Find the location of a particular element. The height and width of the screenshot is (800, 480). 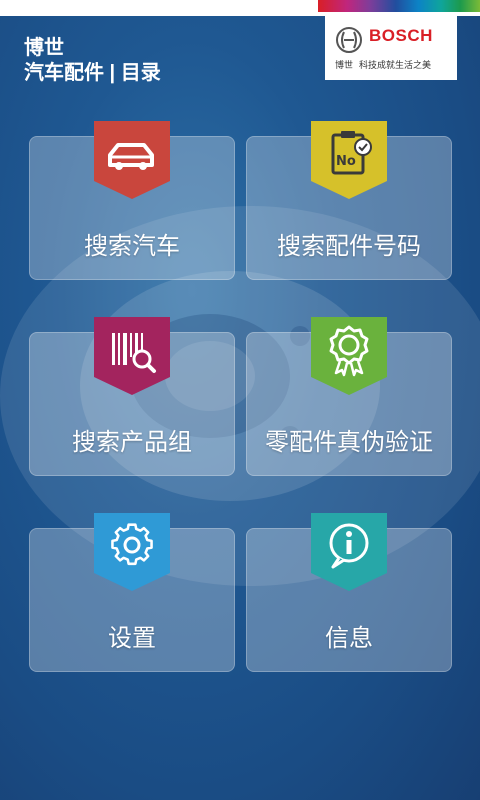

info-icon is located at coordinates (349, 553).